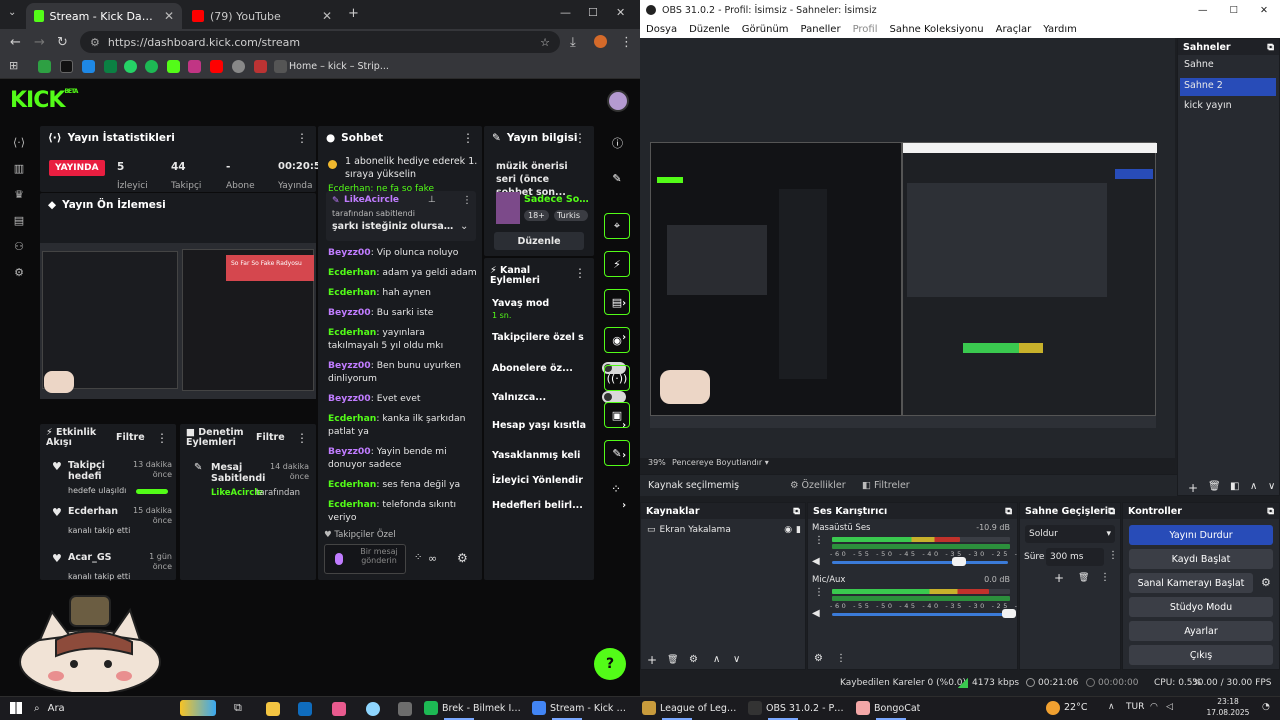 The width and height of the screenshot is (1280, 720). I want to click on add-transition-icon: +, so click(1059, 578).